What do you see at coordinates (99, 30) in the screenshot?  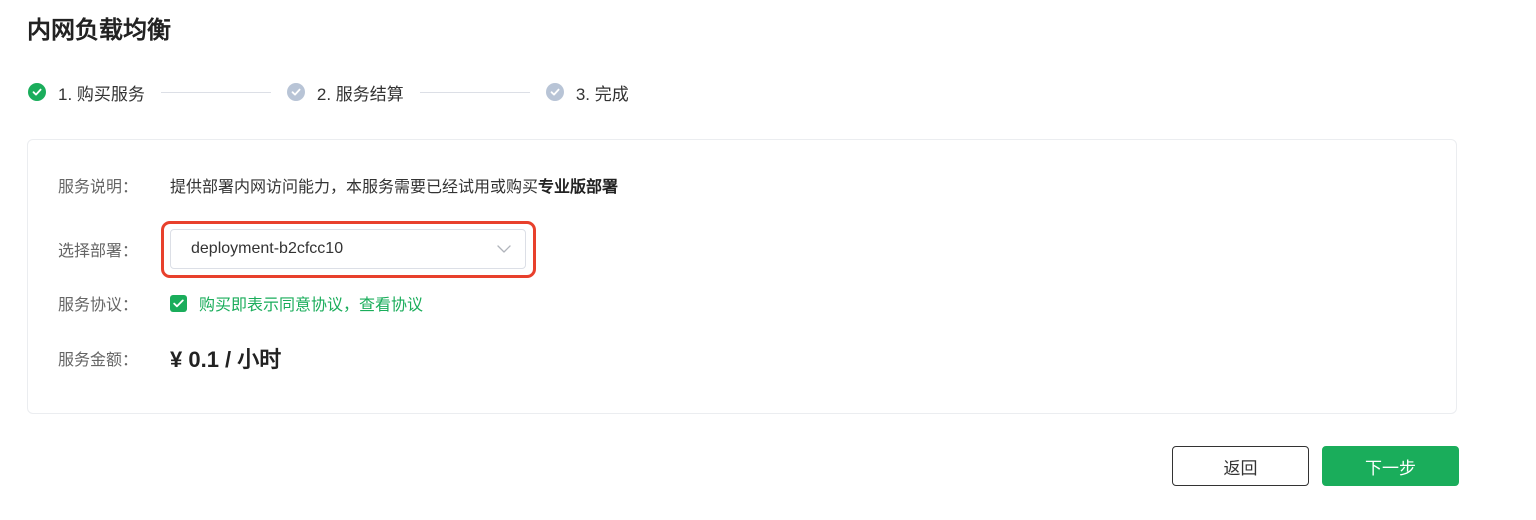 I see `page-title: 内网负载均衡` at bounding box center [99, 30].